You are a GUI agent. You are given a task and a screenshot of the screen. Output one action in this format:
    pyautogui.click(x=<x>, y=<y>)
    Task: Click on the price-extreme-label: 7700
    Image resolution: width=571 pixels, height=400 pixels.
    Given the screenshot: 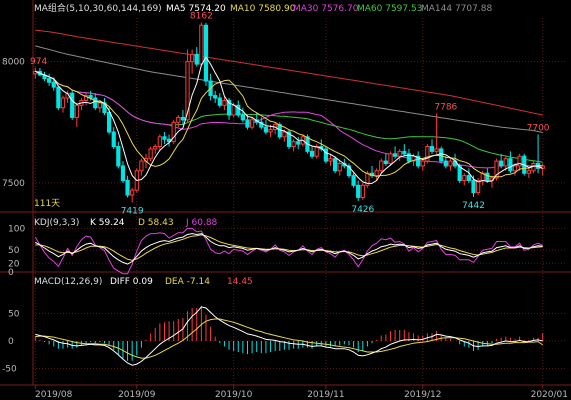 What is the action you would take?
    pyautogui.click(x=538, y=128)
    